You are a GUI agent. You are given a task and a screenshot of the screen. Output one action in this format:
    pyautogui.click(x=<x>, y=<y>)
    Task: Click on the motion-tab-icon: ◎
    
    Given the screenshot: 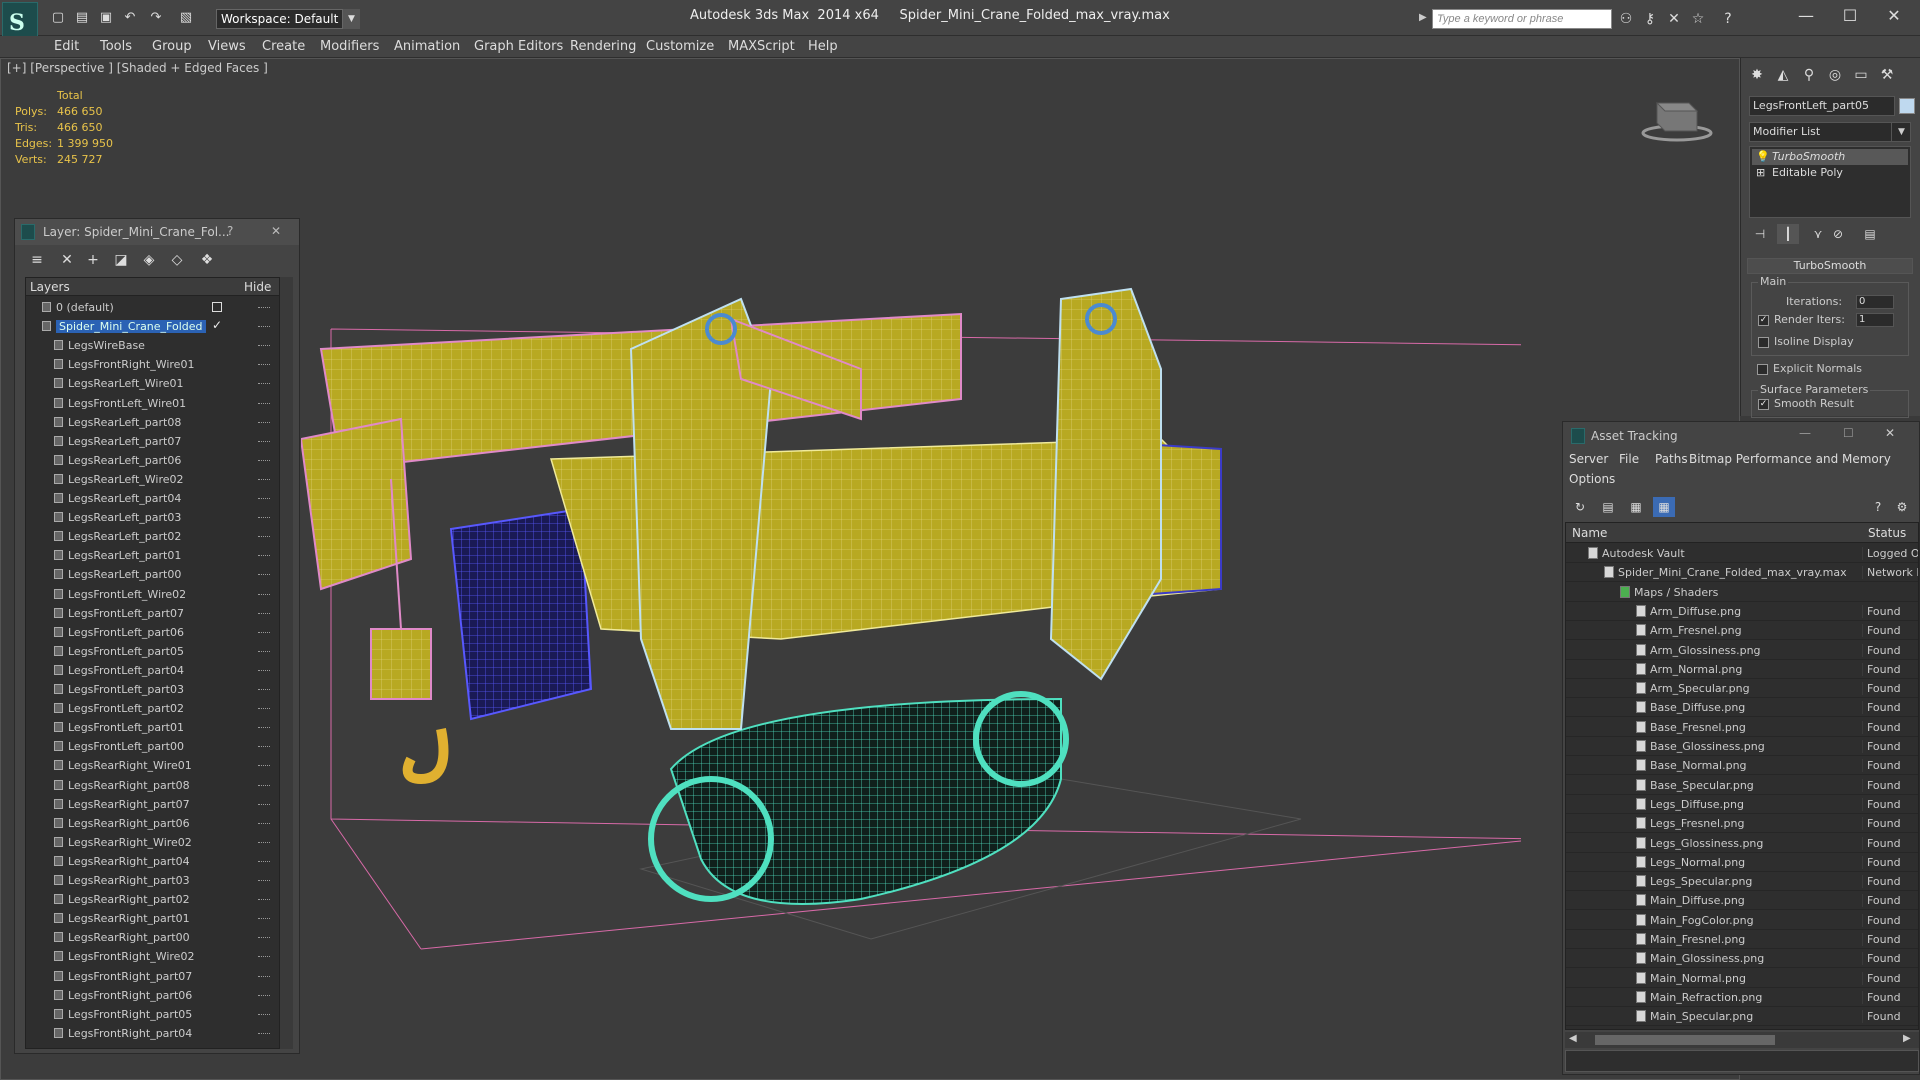 What is the action you would take?
    pyautogui.click(x=1835, y=75)
    